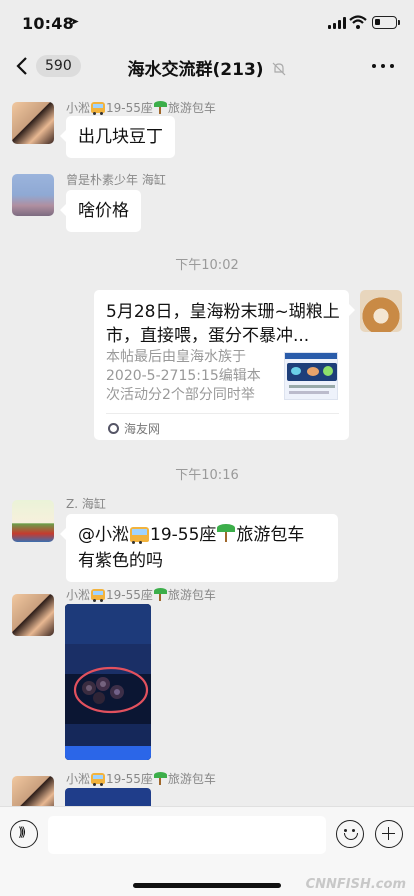 This screenshot has width=414, height=896. Describe the element at coordinates (311, 376) in the screenshot. I see `link-thumbnail` at that location.